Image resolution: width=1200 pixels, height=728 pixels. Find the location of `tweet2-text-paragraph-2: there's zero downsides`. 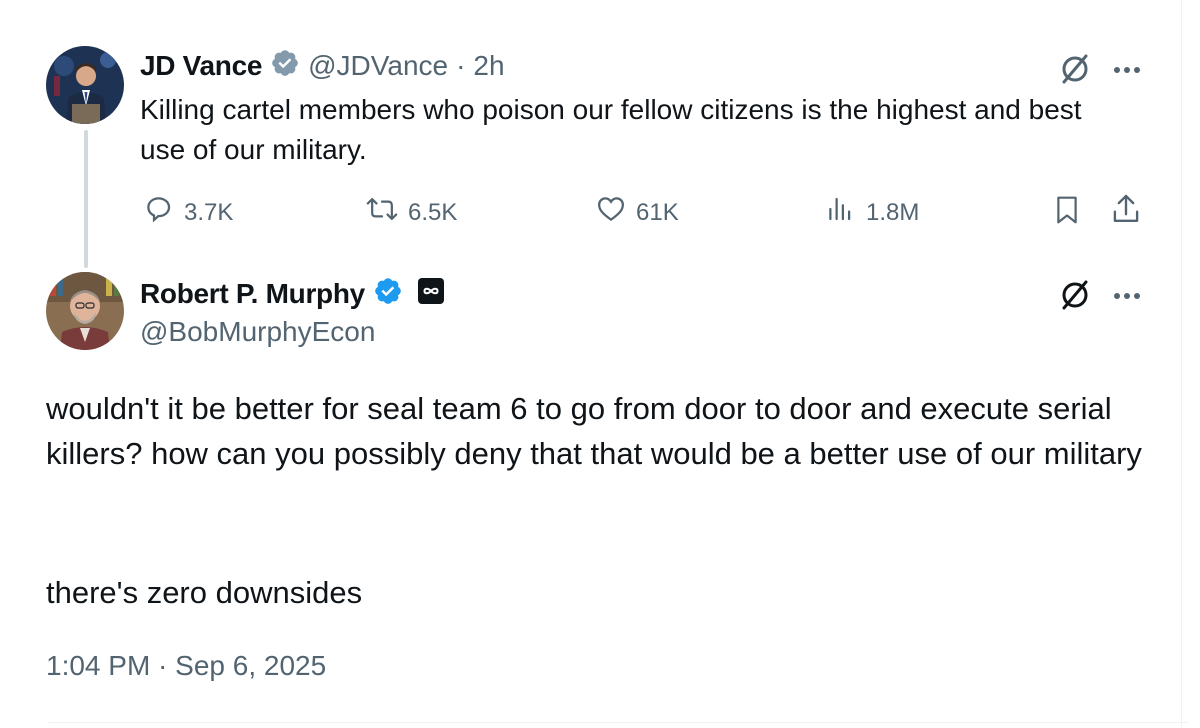

tweet2-text-paragraph-2: there's zero downsides is located at coordinates (204, 592).